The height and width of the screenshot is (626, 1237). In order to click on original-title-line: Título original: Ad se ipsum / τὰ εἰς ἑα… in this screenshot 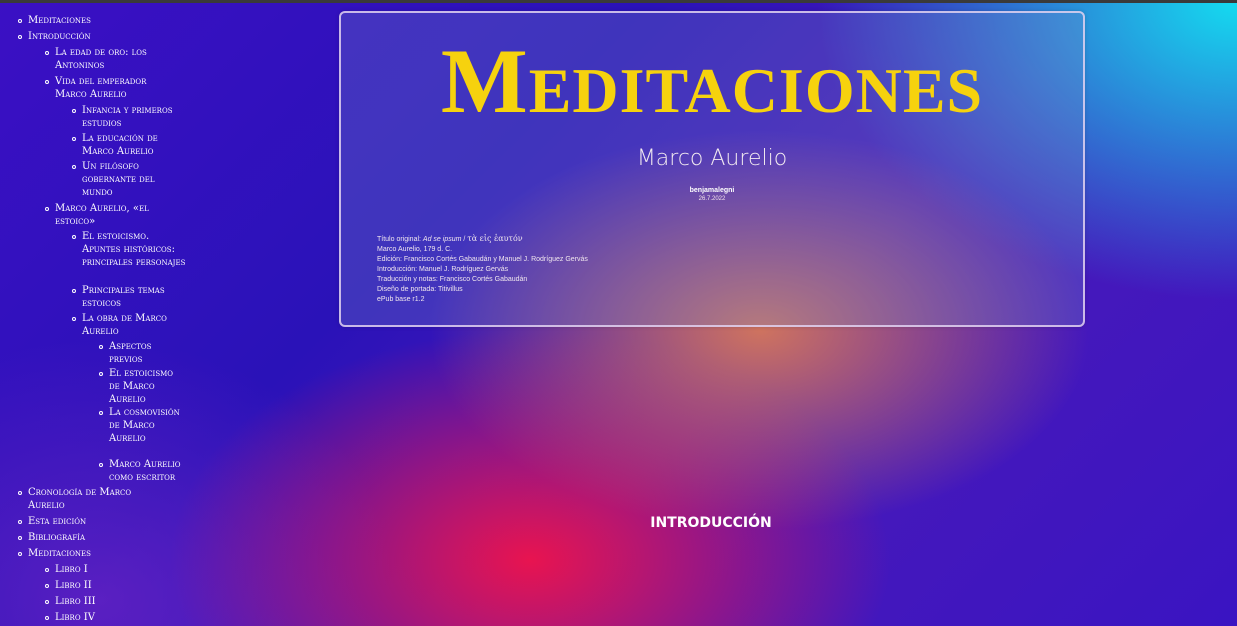, I will do `click(450, 238)`.